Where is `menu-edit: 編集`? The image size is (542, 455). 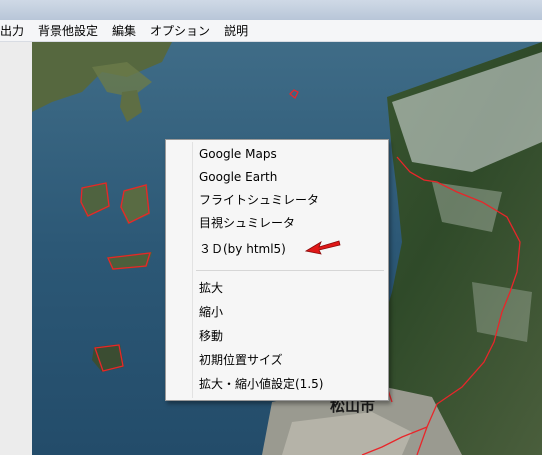 menu-edit: 編集 is located at coordinates (124, 30).